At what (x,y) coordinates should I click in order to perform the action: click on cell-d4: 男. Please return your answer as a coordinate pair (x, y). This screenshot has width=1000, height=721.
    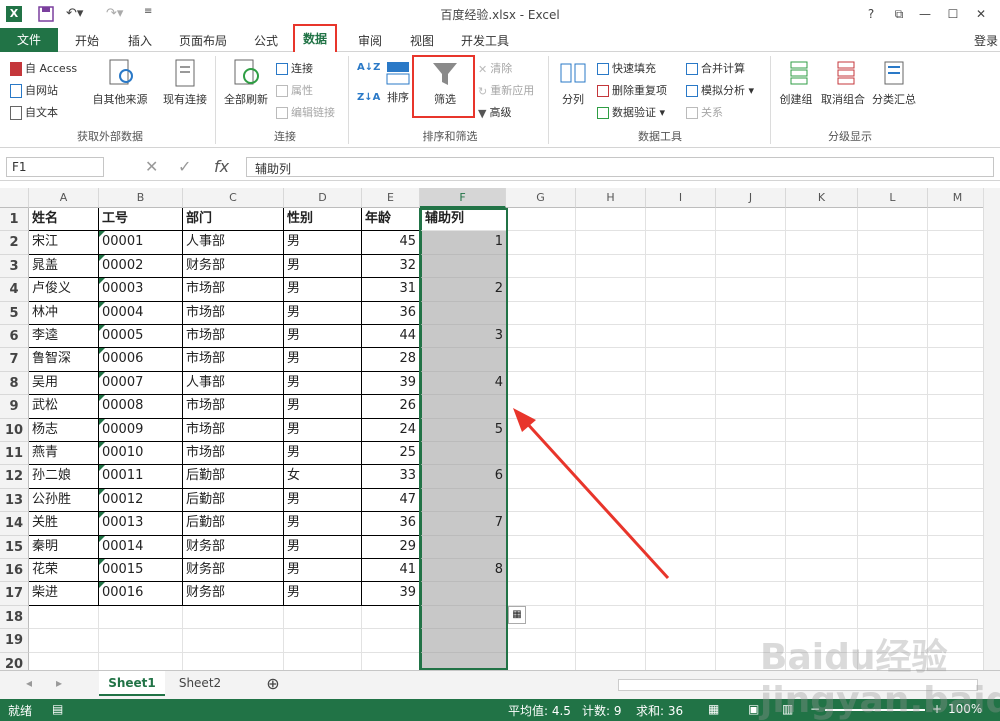
    Looking at the image, I should click on (323, 290).